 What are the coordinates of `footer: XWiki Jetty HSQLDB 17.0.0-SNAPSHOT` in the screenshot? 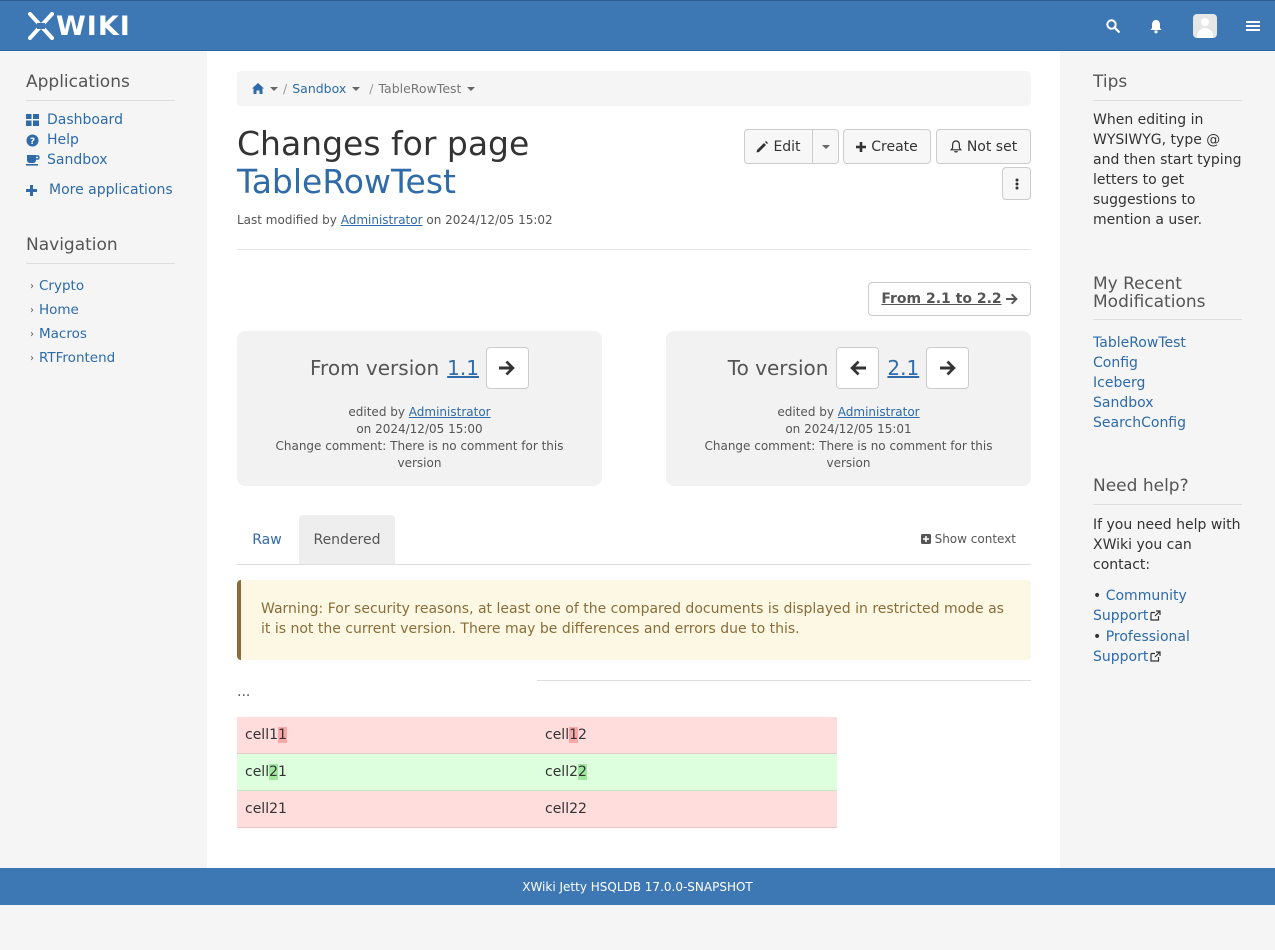 It's located at (637, 886).